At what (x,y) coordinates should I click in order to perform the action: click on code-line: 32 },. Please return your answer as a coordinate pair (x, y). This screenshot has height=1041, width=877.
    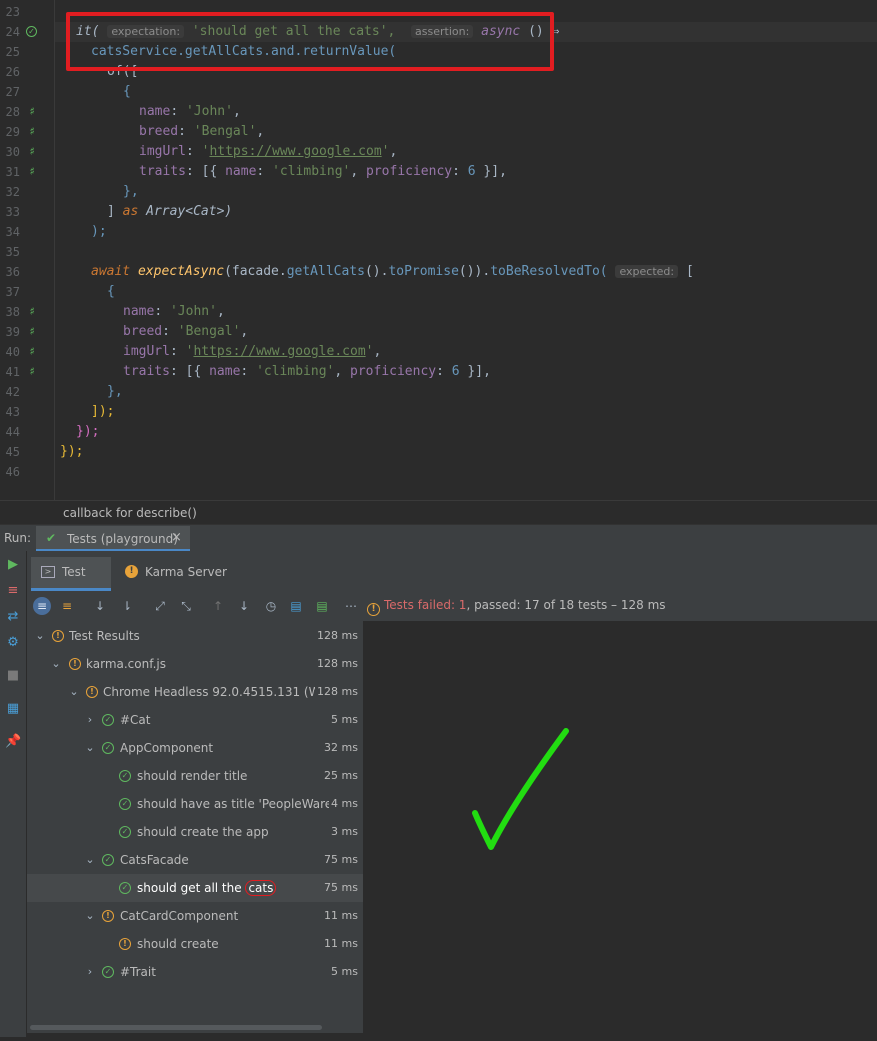
    Looking at the image, I should click on (438, 192).